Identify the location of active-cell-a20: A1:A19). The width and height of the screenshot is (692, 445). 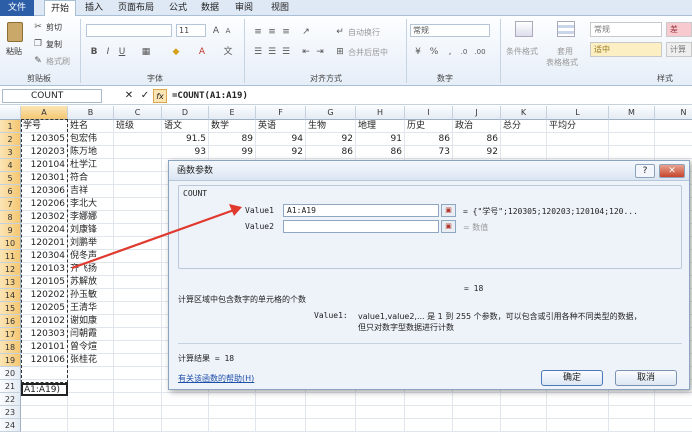
(44, 389).